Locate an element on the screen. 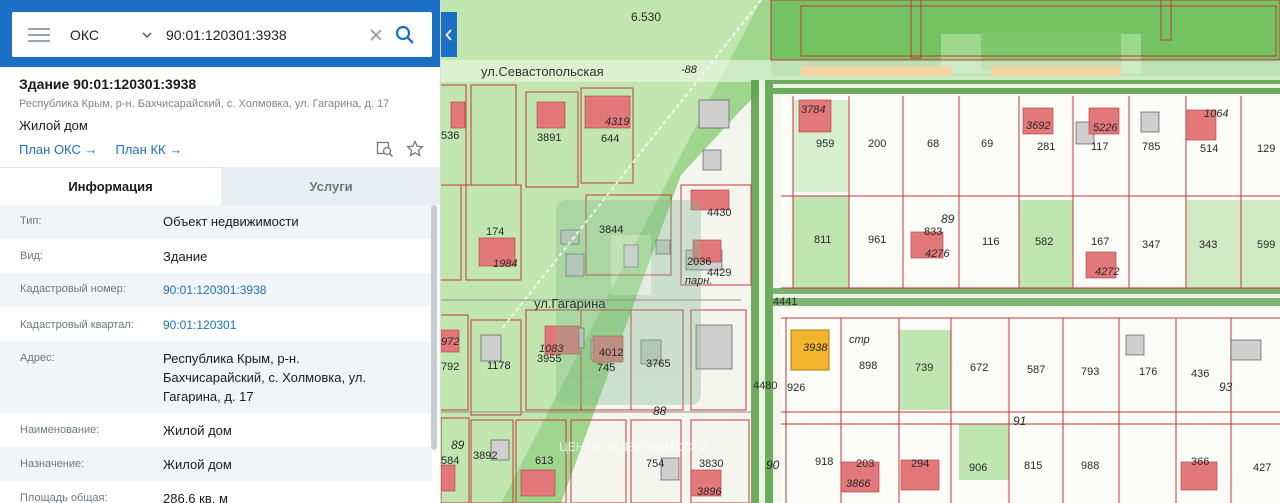 Image resolution: width=1280 pixels, height=503 pixels. map-label: 1984 is located at coordinates (505, 264).